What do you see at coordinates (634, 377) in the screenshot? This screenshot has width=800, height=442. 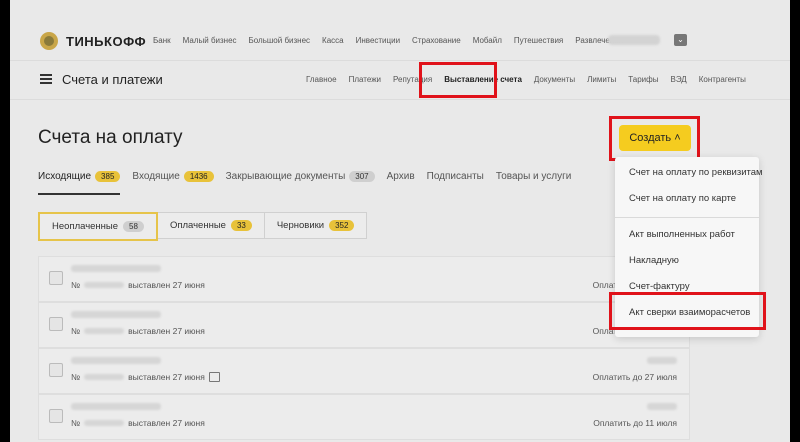 I see `due-date: Оплатить до 27 июля` at bounding box center [634, 377].